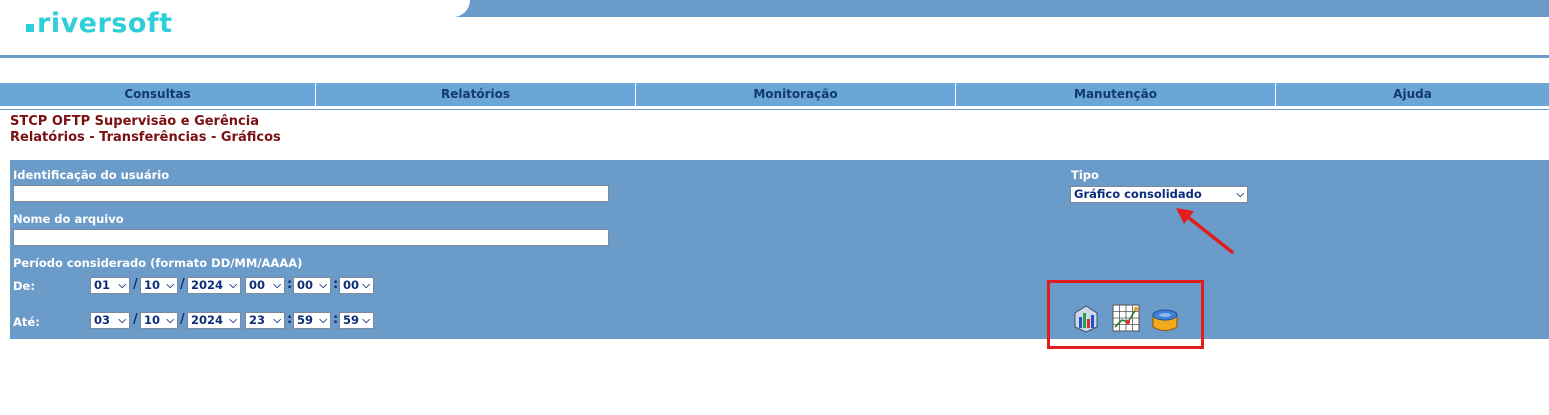  What do you see at coordinates (1125, 314) in the screenshot?
I see `highlight-box` at bounding box center [1125, 314].